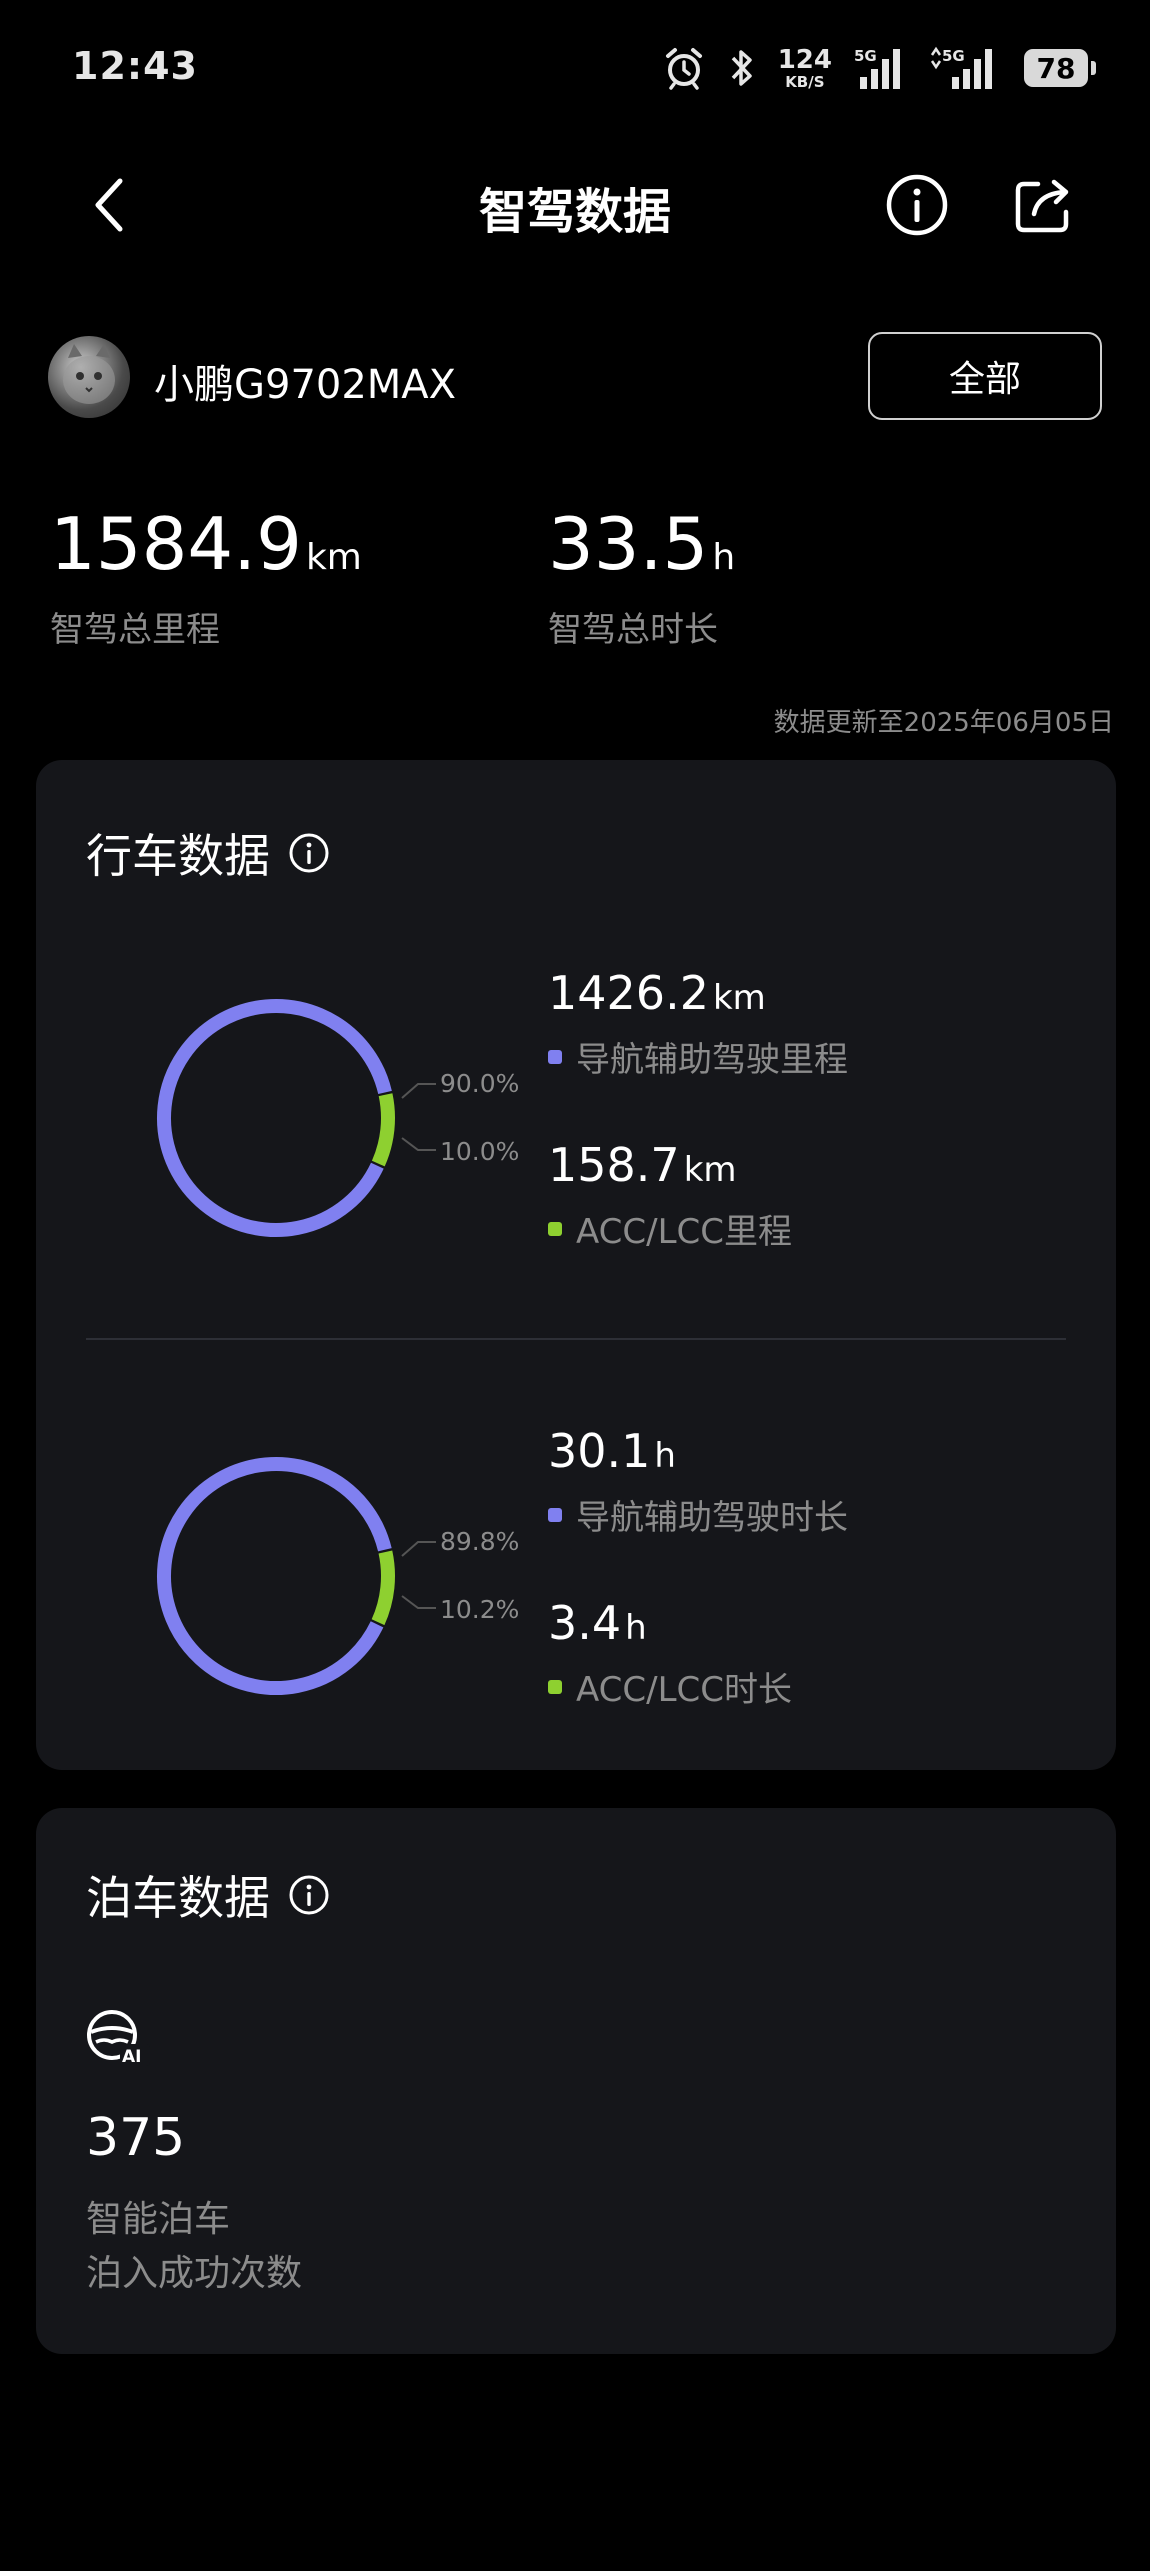  I want to click on network-speed-unit: KB/S, so click(805, 81).